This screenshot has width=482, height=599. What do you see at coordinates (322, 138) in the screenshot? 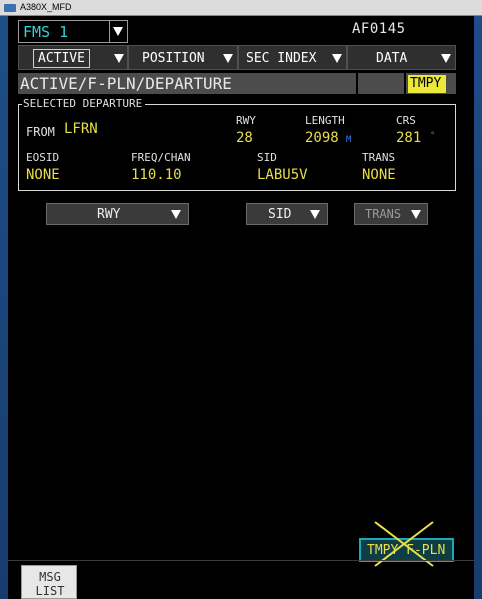
I see `length-value: 2098` at bounding box center [322, 138].